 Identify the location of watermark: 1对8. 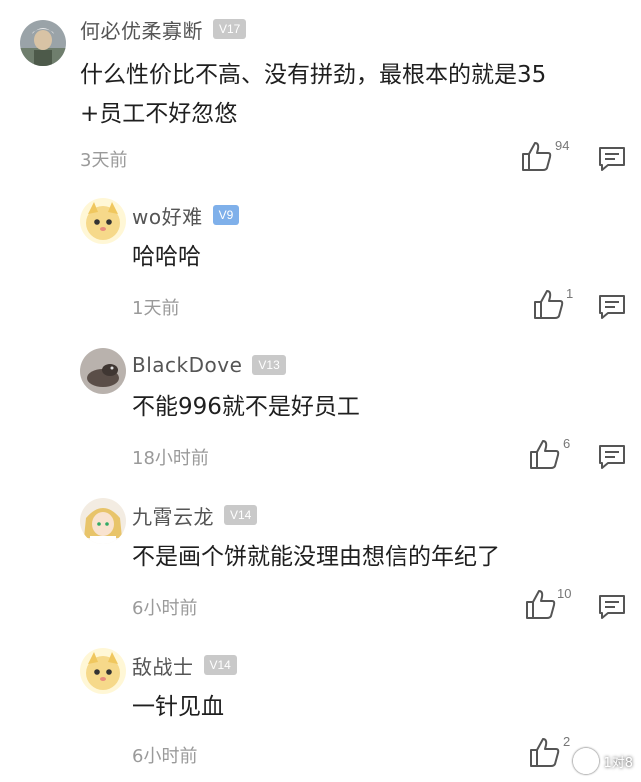
(603, 761).